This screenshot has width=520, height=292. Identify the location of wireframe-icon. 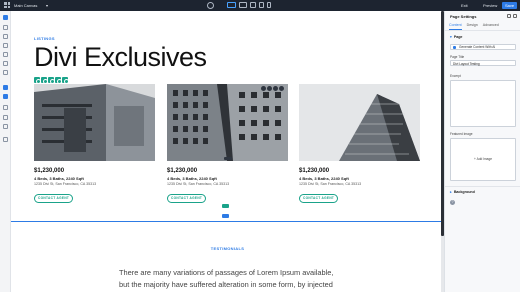
(5, 107).